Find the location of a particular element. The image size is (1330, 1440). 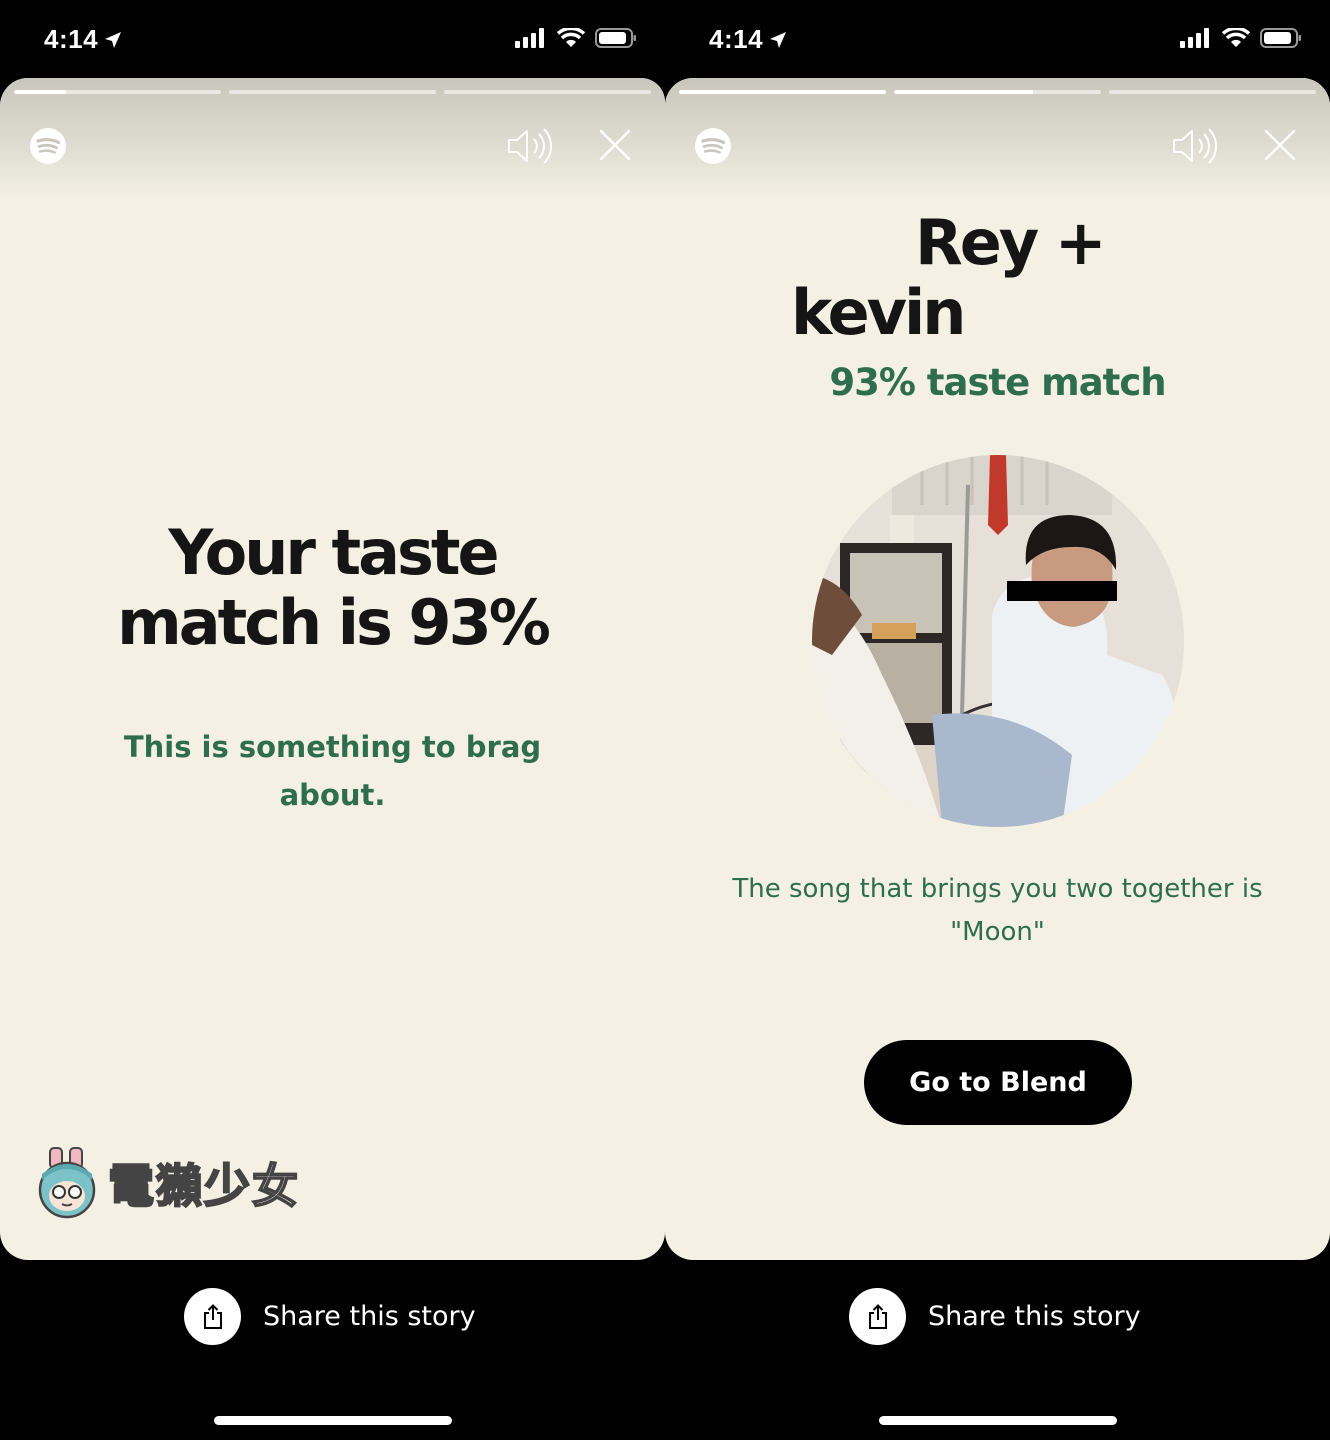

headline-line: match is 93% is located at coordinates (334, 622).